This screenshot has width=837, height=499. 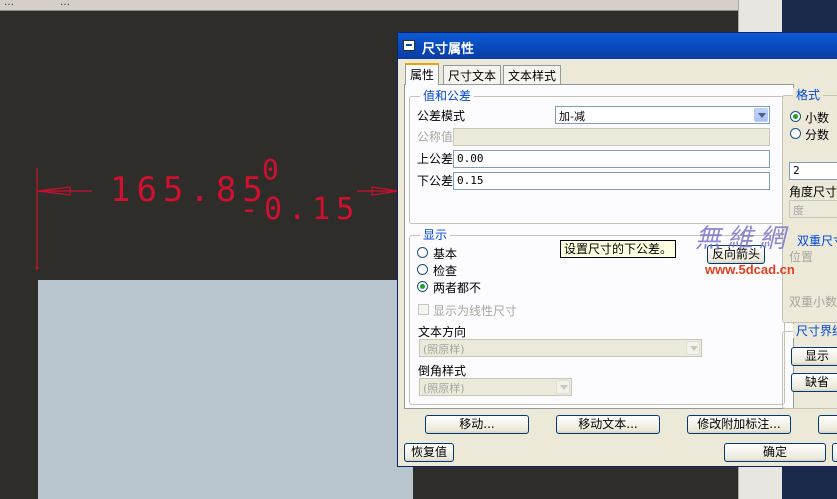 I want to click on dual-dim-label: 双重尺寸, so click(x=817, y=241).